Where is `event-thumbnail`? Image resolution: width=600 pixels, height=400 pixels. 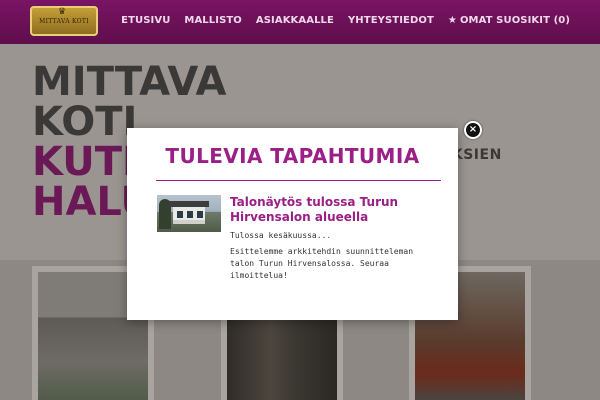
event-thumbnail is located at coordinates (189, 213).